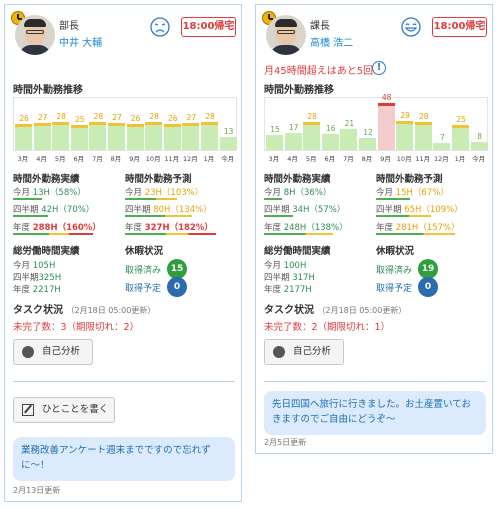 This screenshot has height=509, width=500. What do you see at coordinates (386, 97) in the screenshot?
I see `chart-value-label: 48` at bounding box center [386, 97].